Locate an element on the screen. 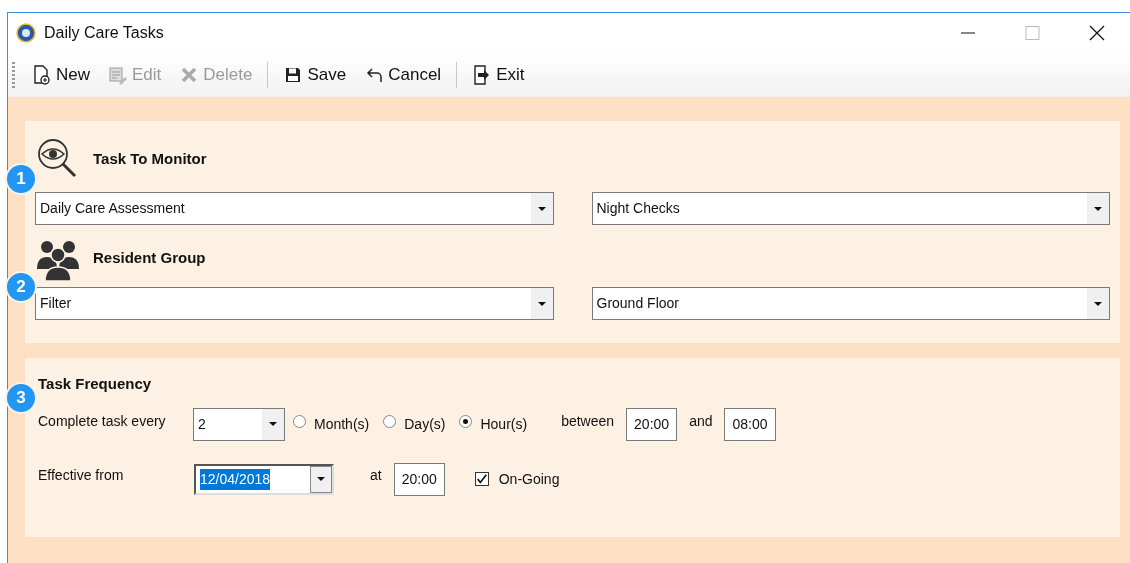 The image size is (1130, 563). date-dropdown: 12/04/2018 is located at coordinates (264, 479).